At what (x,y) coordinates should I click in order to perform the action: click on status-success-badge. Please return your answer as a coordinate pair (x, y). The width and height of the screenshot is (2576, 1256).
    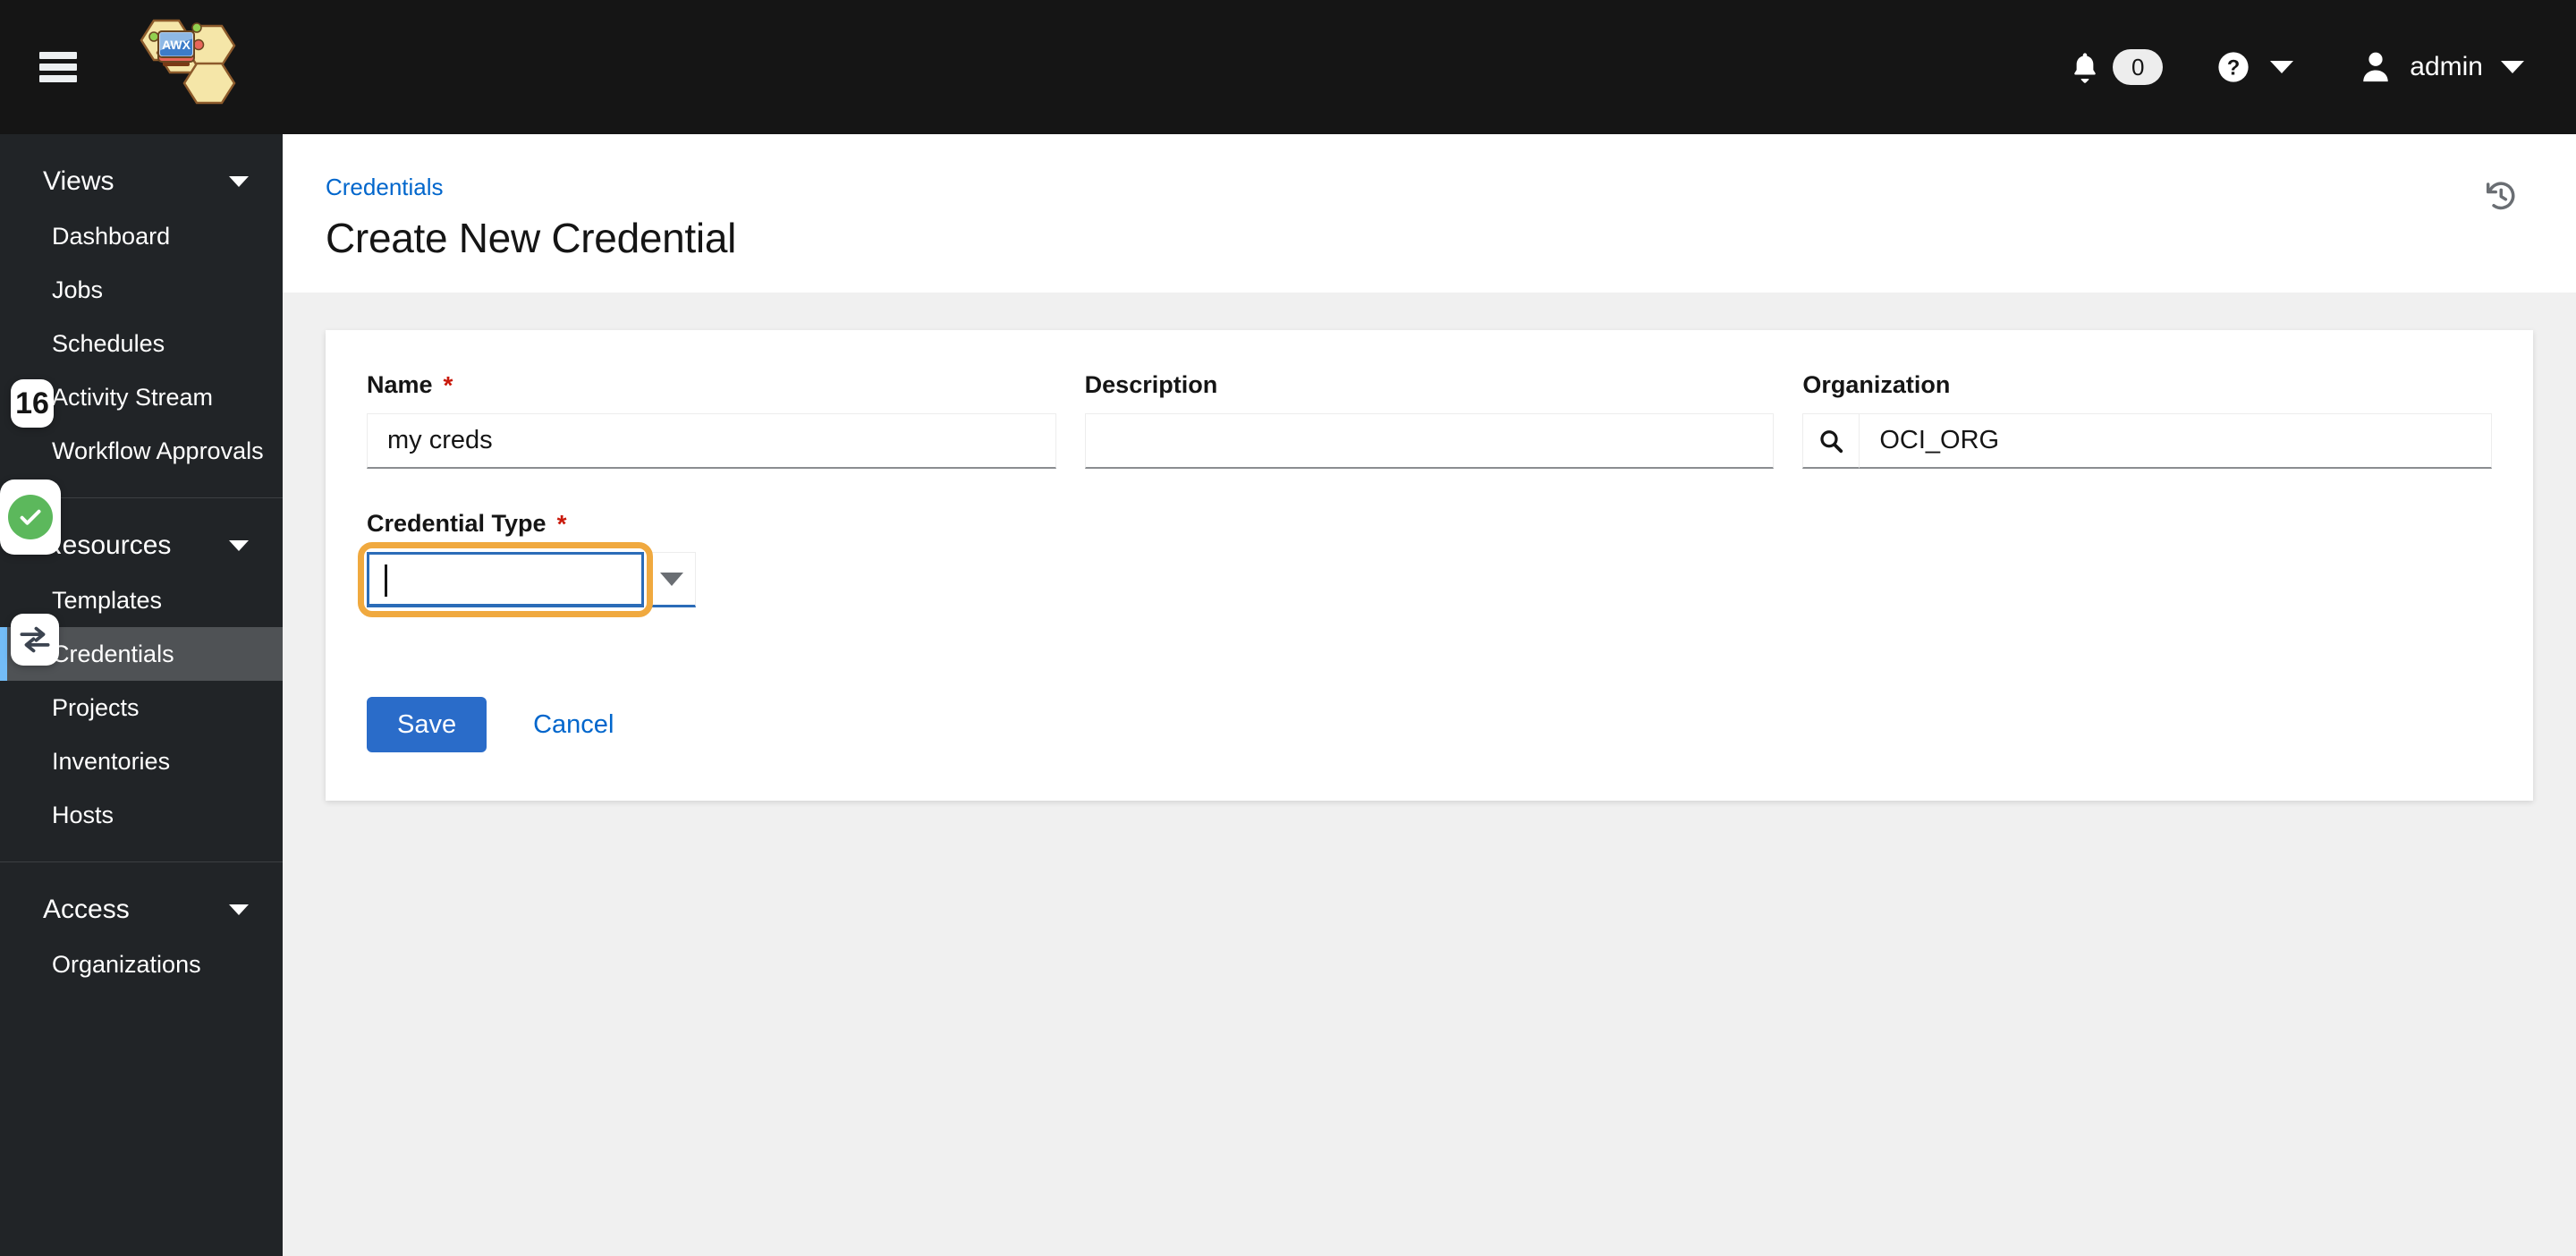
    Looking at the image, I should click on (30, 517).